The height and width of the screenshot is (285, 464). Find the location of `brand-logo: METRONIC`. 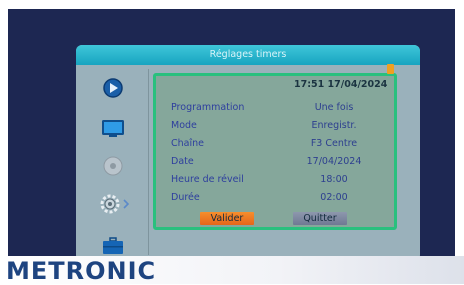

brand-logo: METRONIC is located at coordinates (81, 271).